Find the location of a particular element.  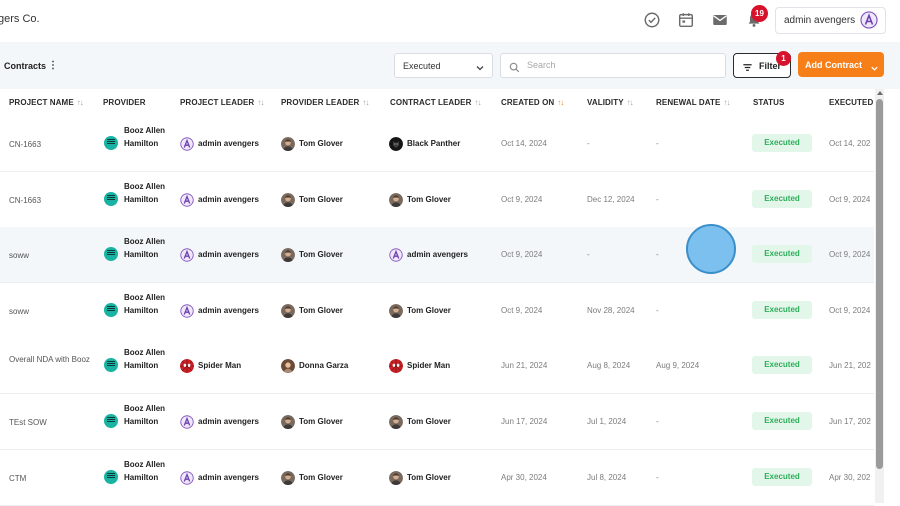

check-circle-icon is located at coordinates (652, 20).